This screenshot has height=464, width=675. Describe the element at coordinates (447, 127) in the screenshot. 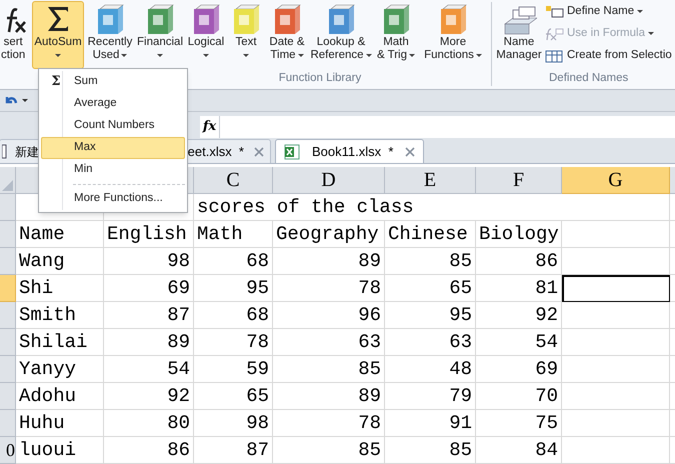

I see `formula-input-field` at that location.